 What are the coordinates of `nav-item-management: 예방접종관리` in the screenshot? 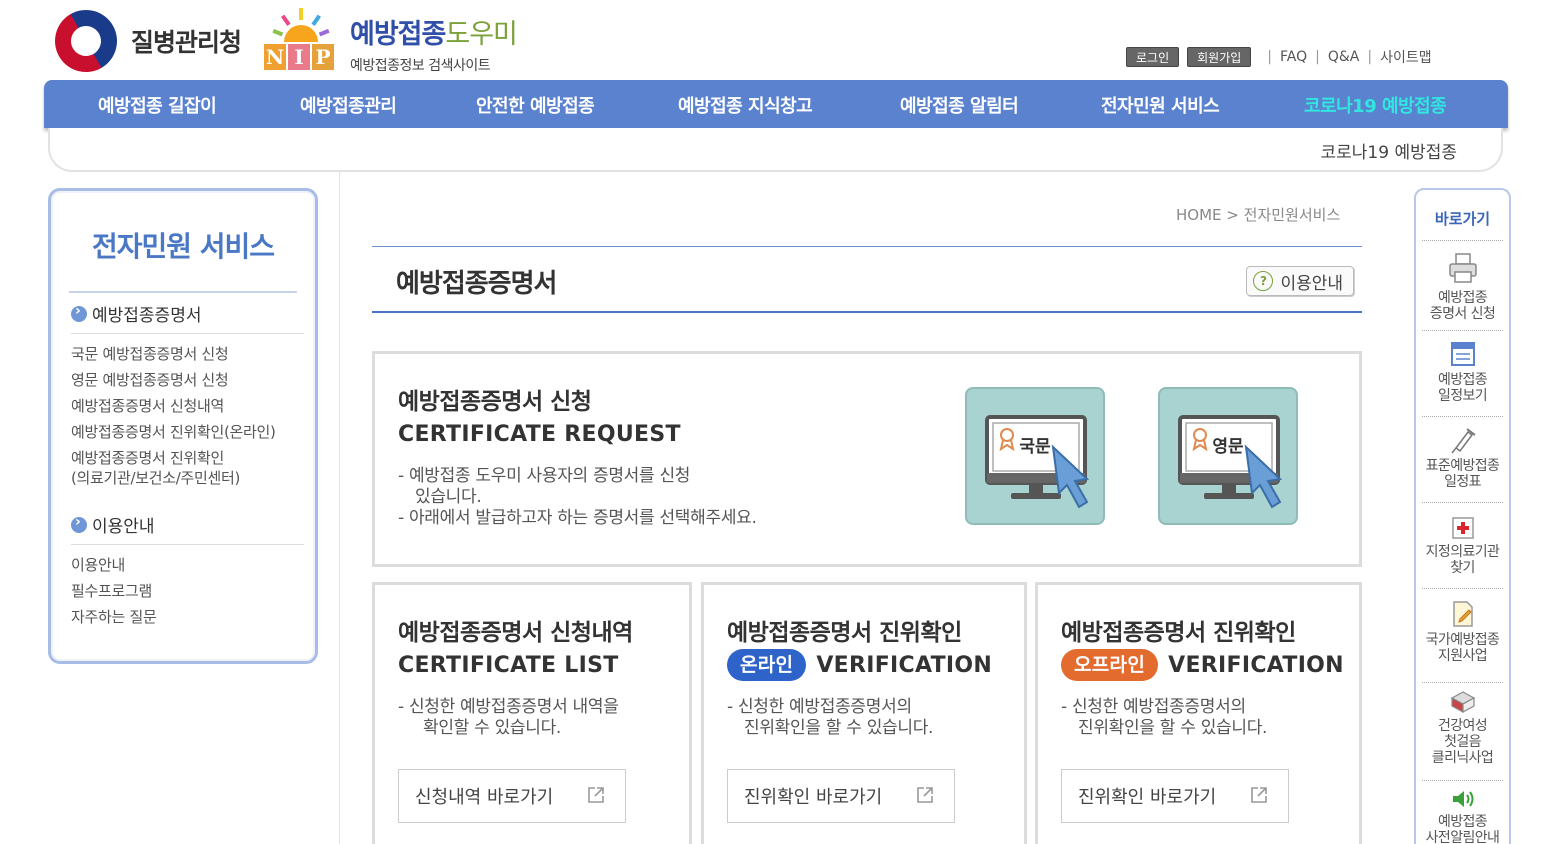 It's located at (348, 105).